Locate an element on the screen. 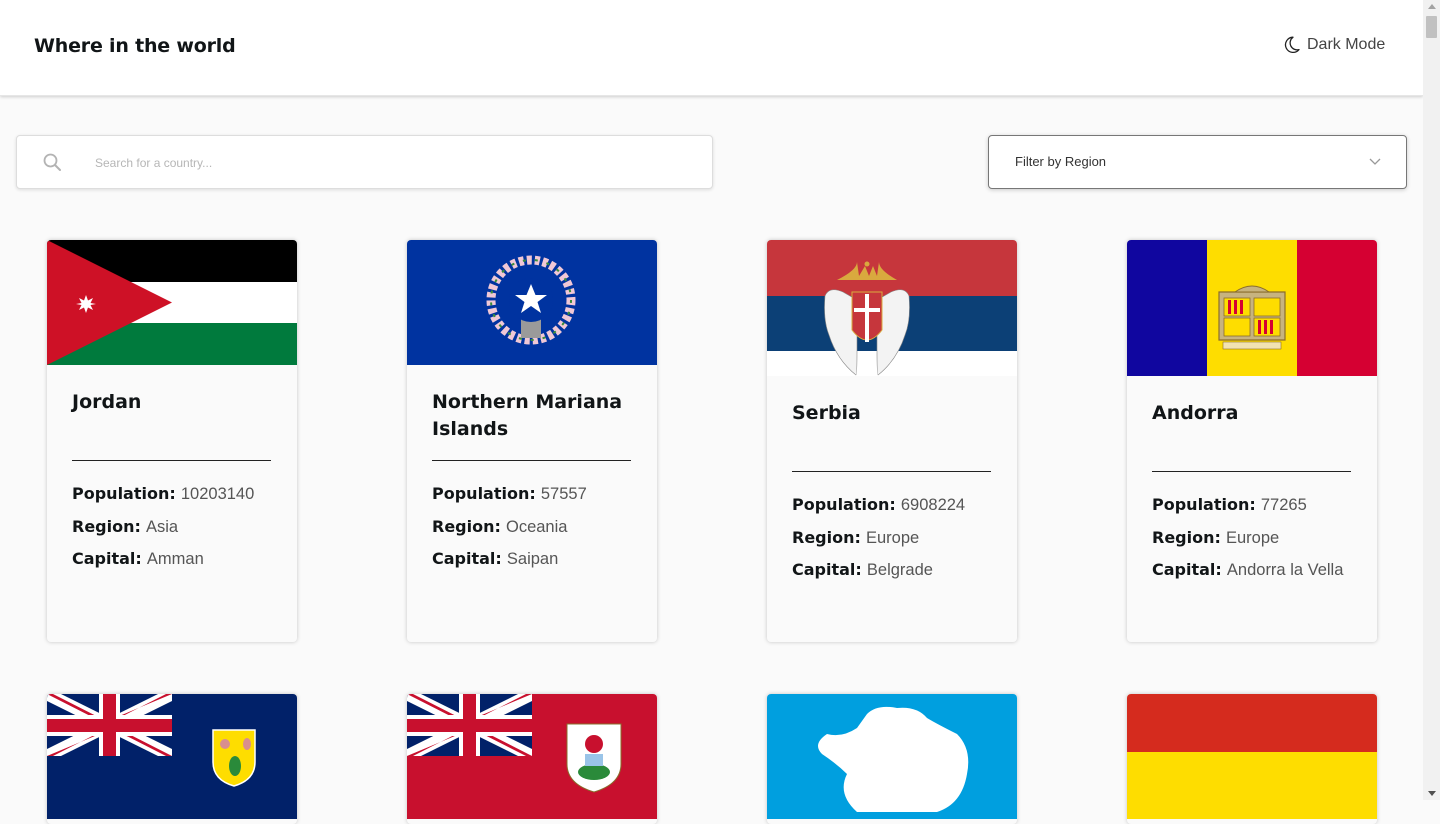 This screenshot has width=1440, height=824. app-title: Where in the world is located at coordinates (135, 46).